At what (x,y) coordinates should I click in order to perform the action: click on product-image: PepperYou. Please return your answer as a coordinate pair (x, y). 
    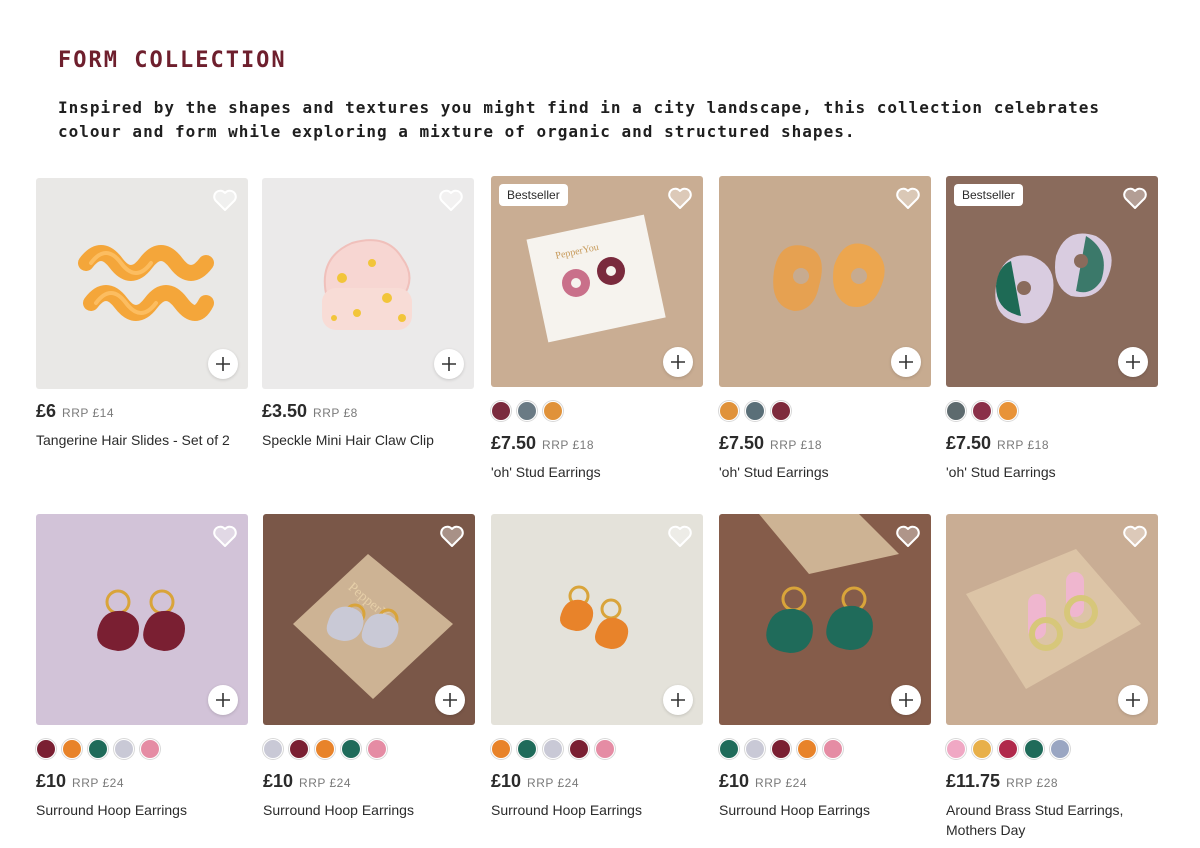
    Looking at the image, I should click on (369, 619).